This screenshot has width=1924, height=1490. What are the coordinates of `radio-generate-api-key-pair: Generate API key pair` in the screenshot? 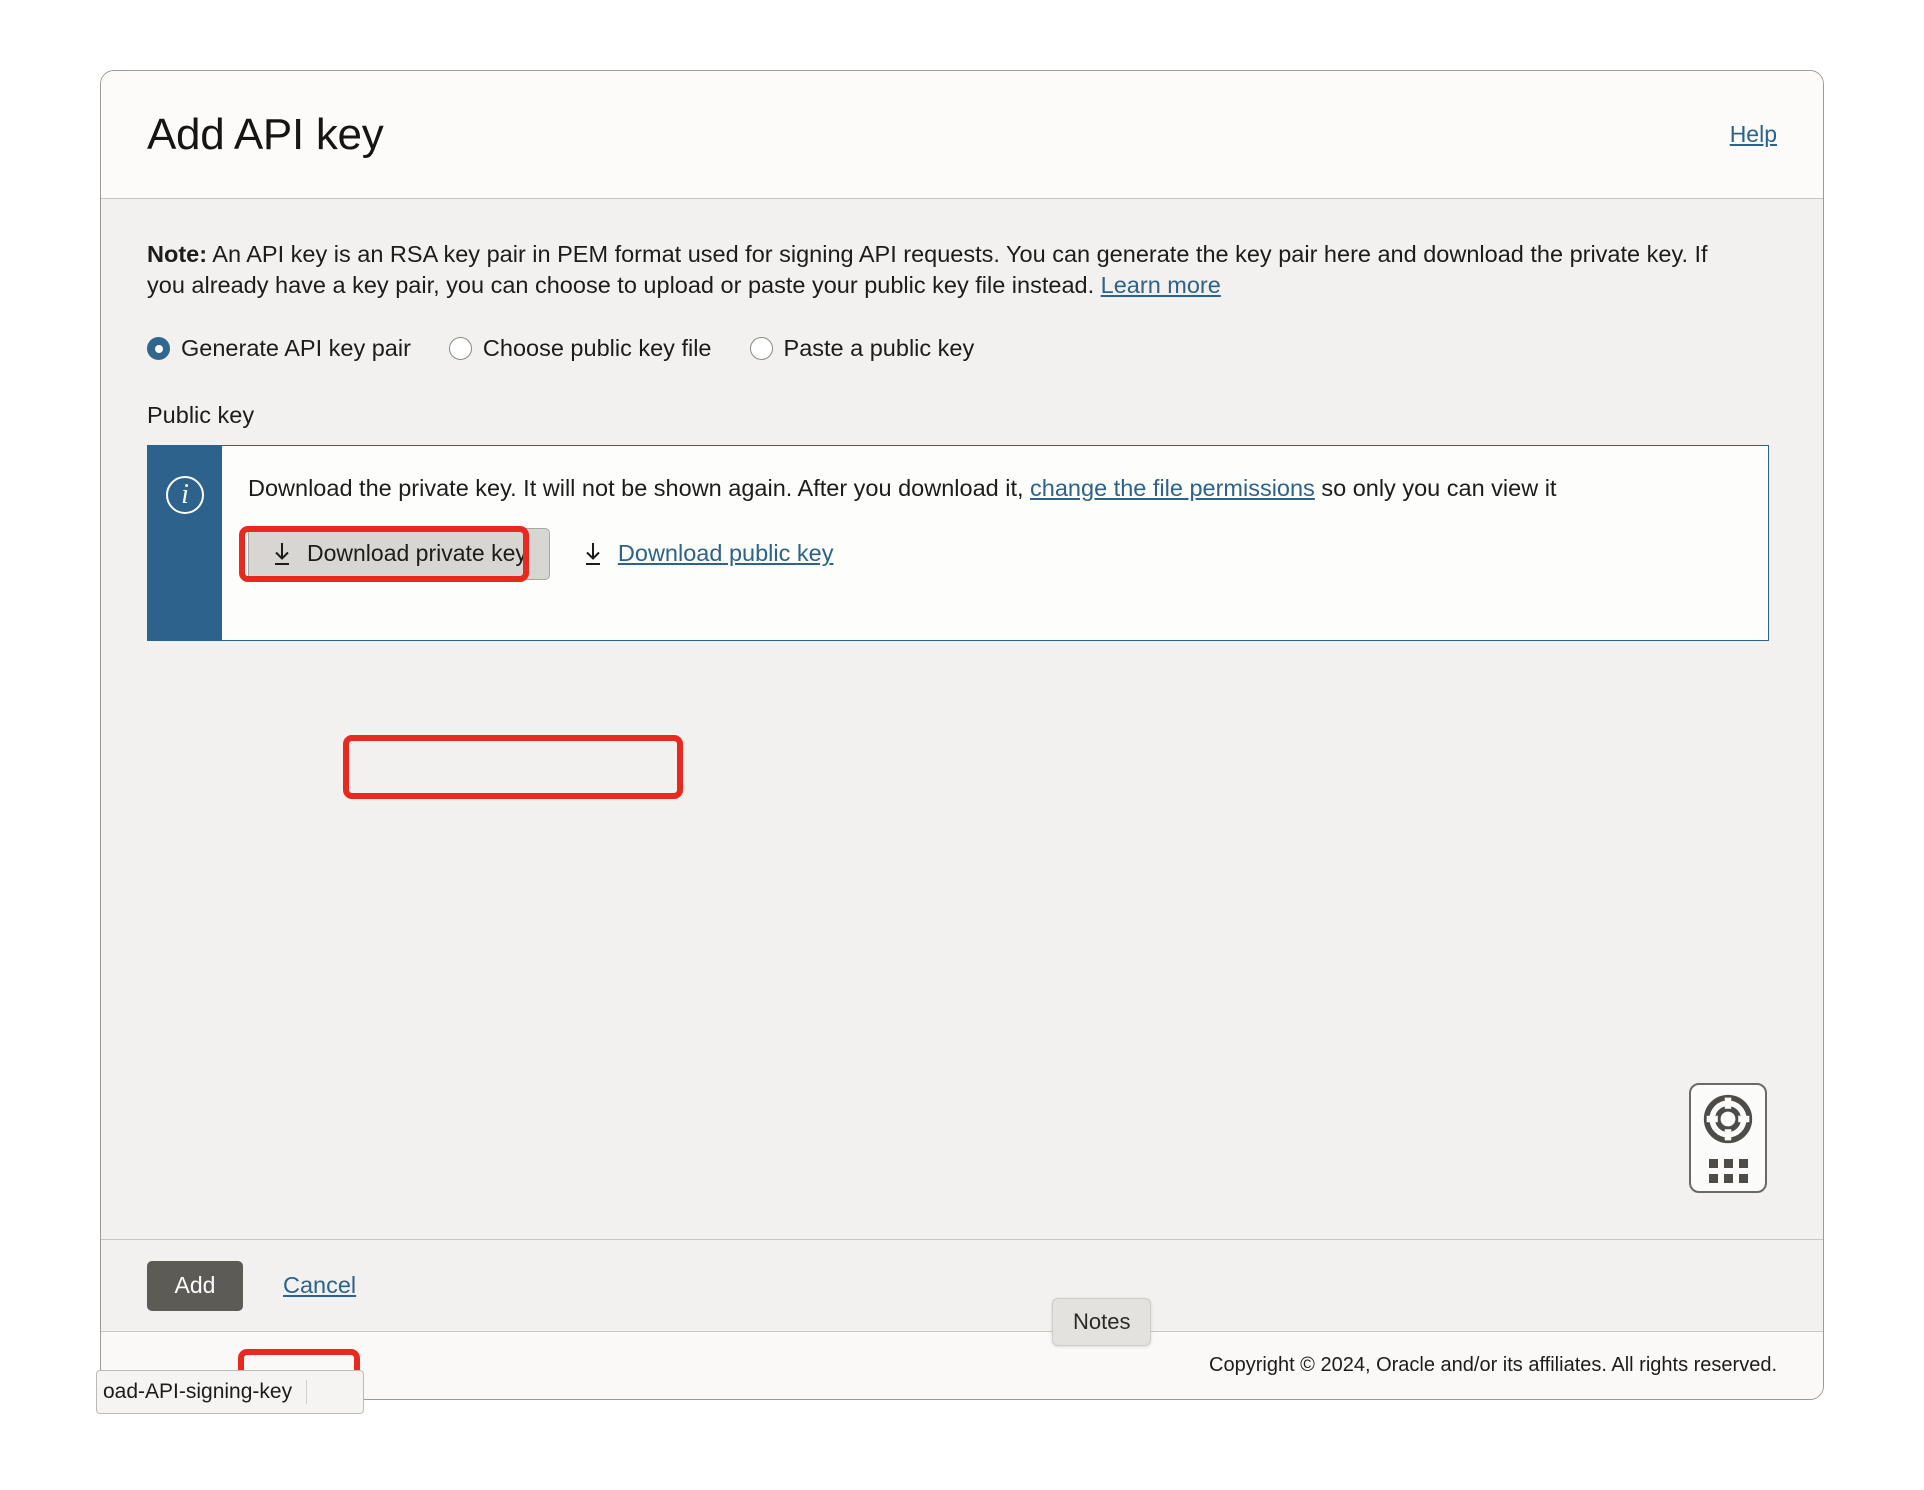 It's located at (279, 349).